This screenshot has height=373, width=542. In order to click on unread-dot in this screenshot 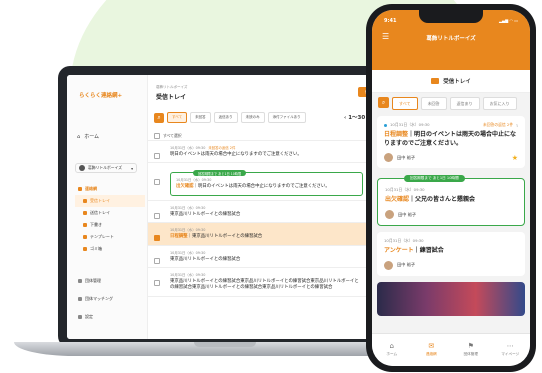, I will do `click(385, 125)`.